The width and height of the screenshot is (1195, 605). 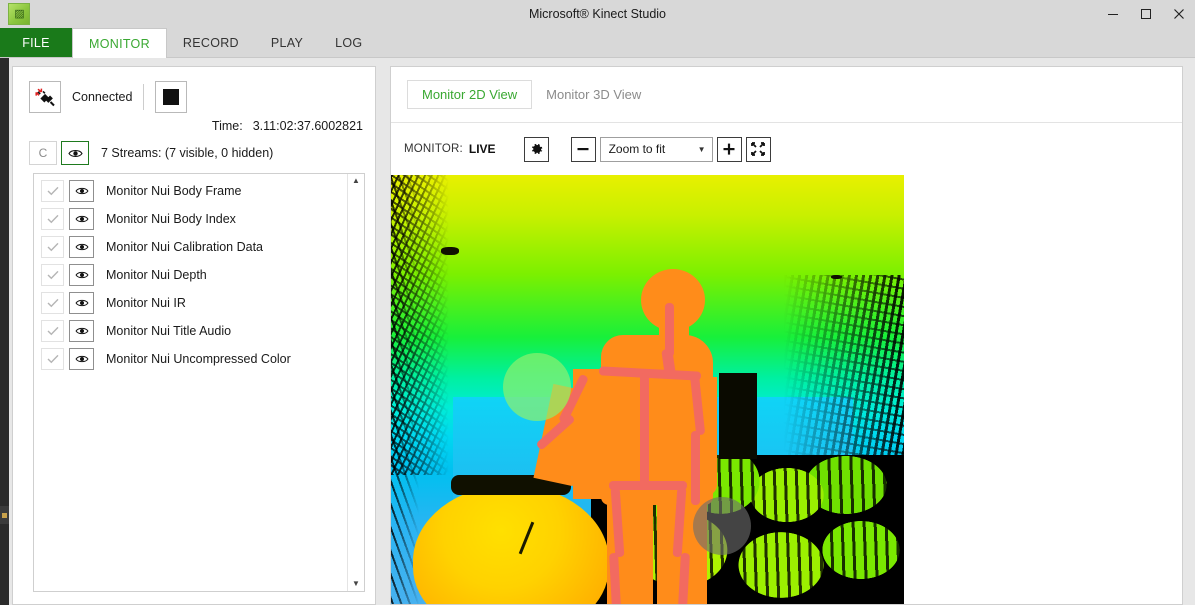 I want to click on tracked-object-green-ball, so click(x=537, y=387).